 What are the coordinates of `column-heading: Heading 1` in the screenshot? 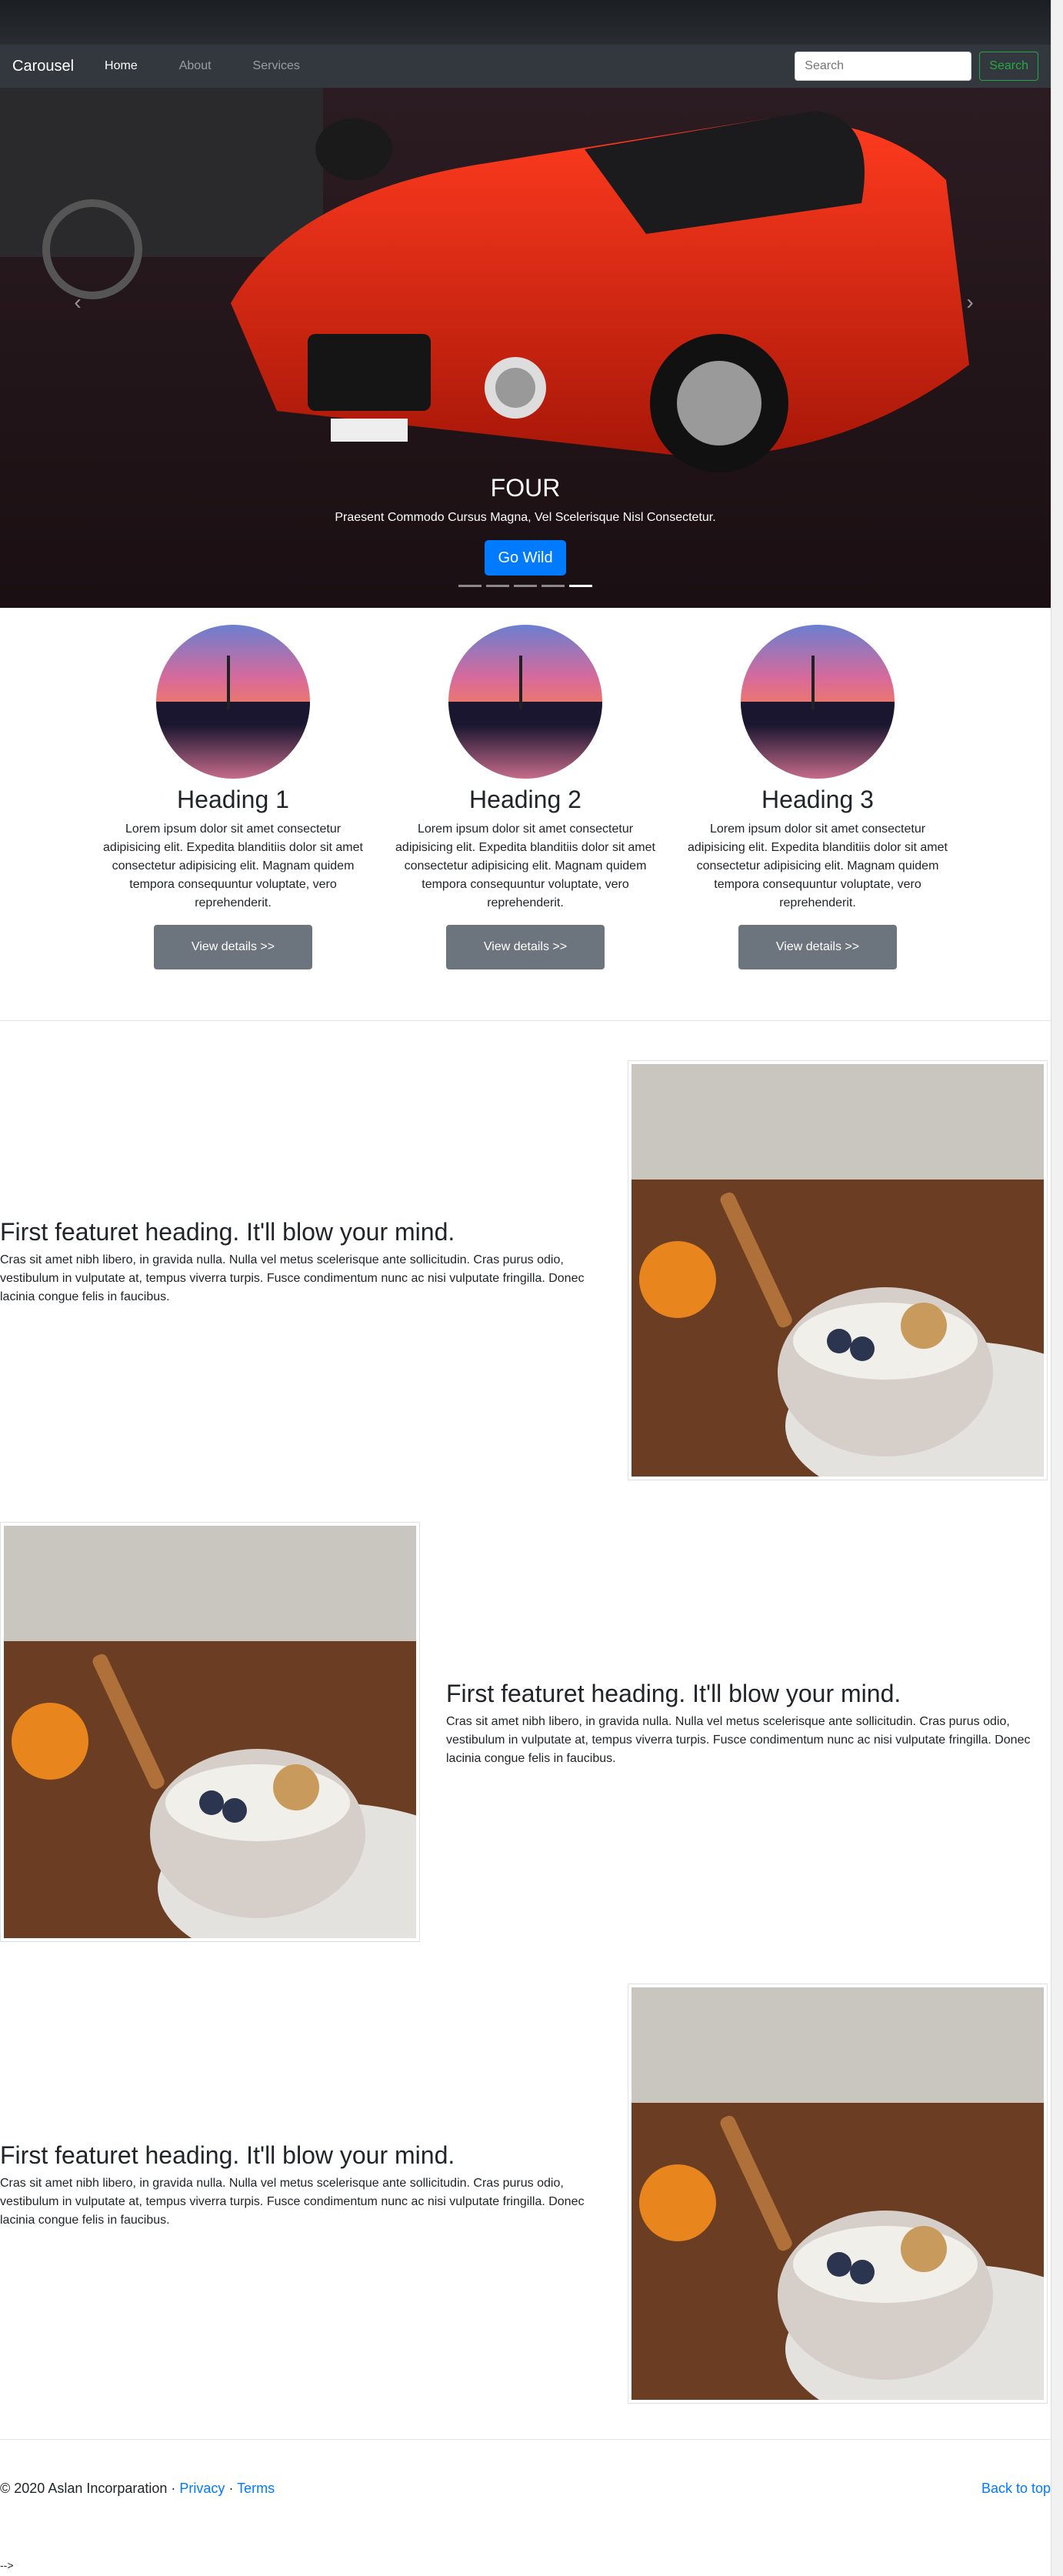 It's located at (233, 799).